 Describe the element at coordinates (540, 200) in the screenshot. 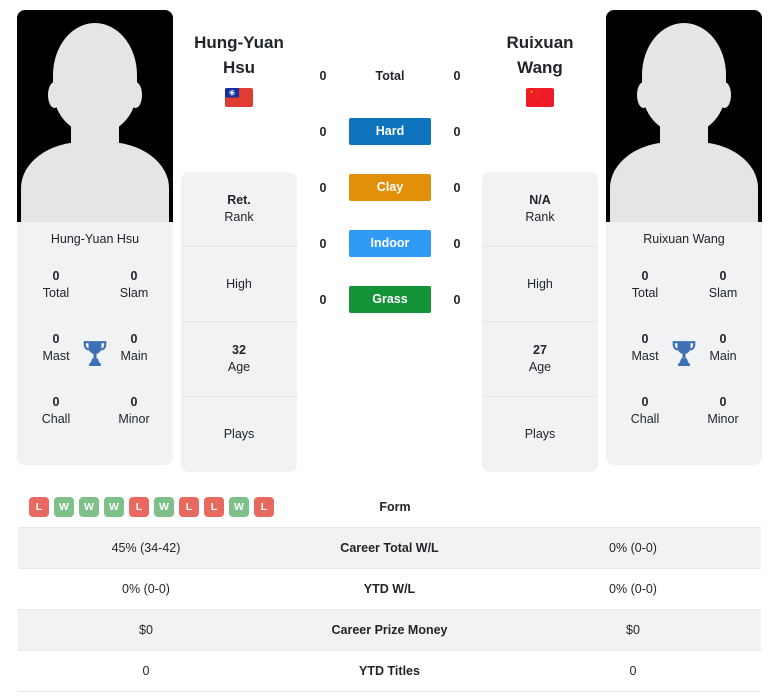

I see `info-value: N/A` at that location.